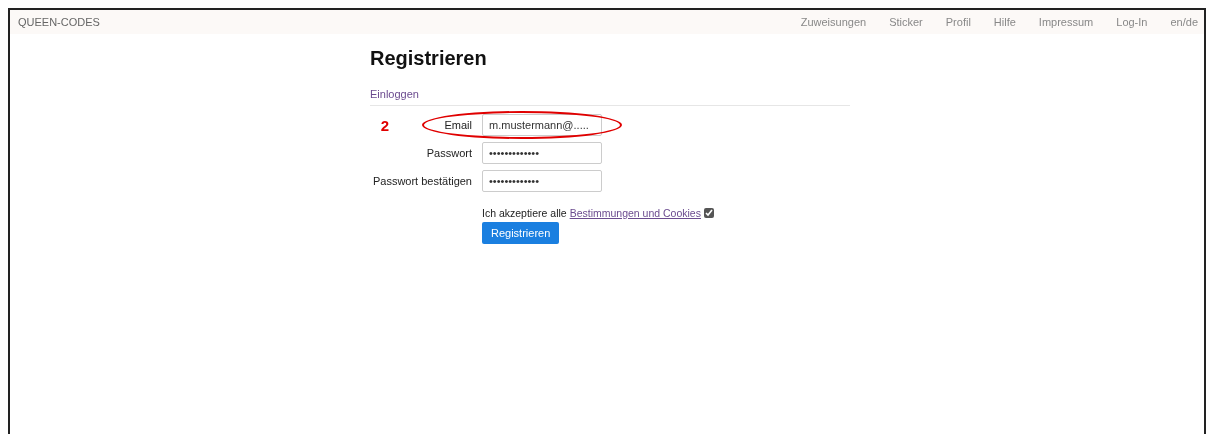 The width and height of the screenshot is (1214, 434). What do you see at coordinates (385, 125) in the screenshot?
I see `annotation-number: 2` at bounding box center [385, 125].